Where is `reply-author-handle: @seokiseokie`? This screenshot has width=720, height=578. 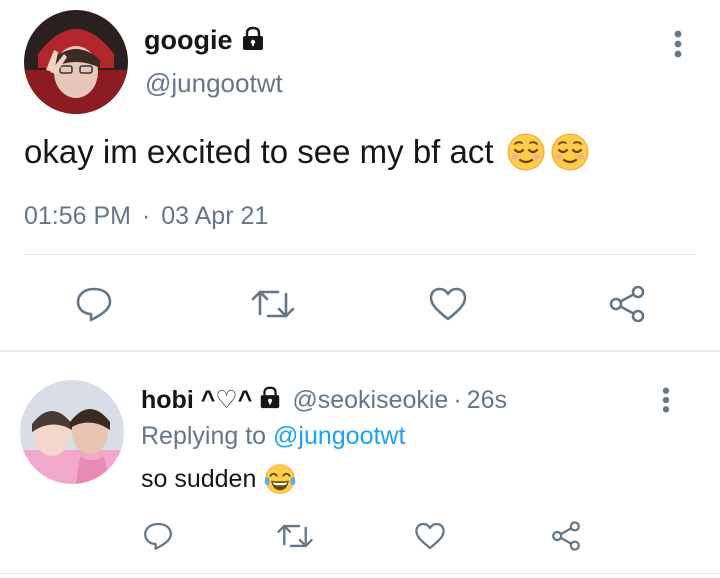 reply-author-handle: @seokiseokie is located at coordinates (370, 400).